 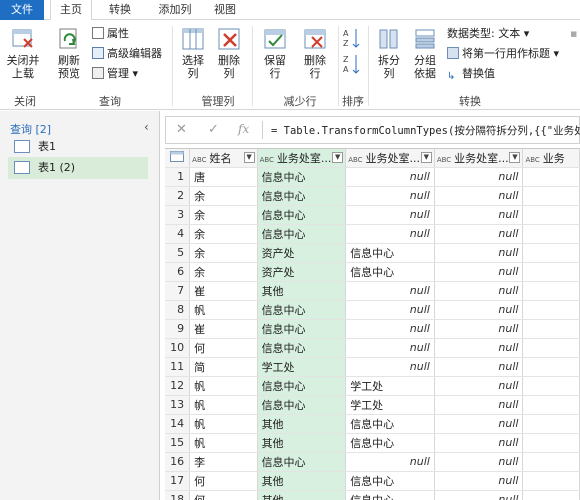 What do you see at coordinates (390, 158) in the screenshot?
I see `column-header: ABC 业务处室... ▼` at bounding box center [390, 158].